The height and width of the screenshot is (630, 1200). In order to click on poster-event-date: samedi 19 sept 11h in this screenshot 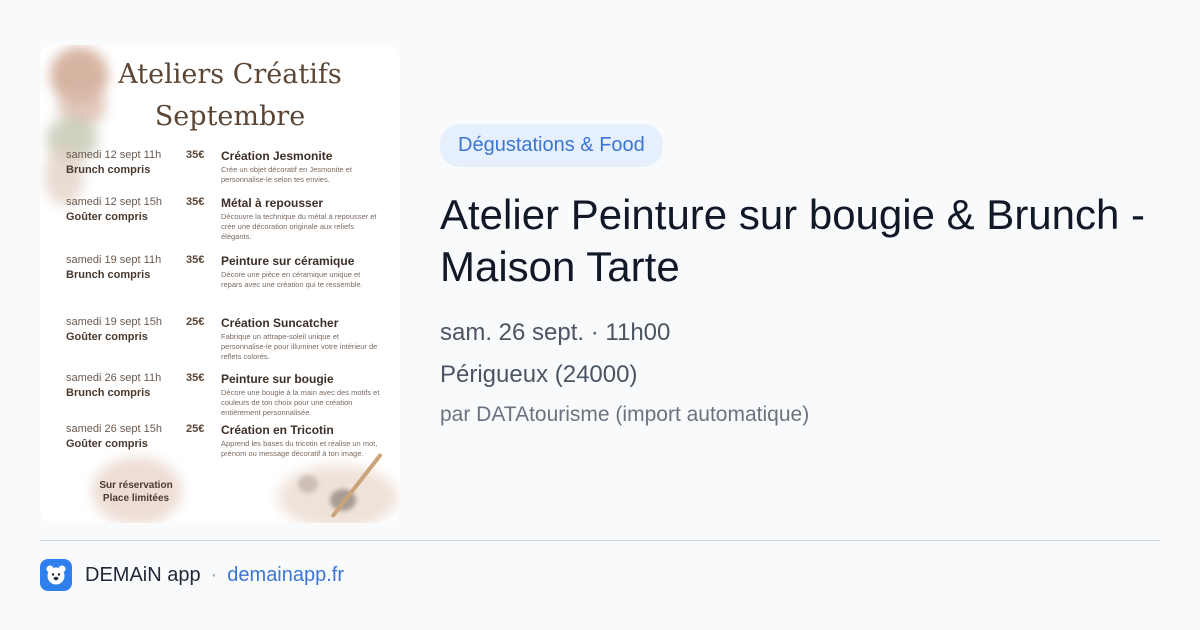, I will do `click(114, 260)`.